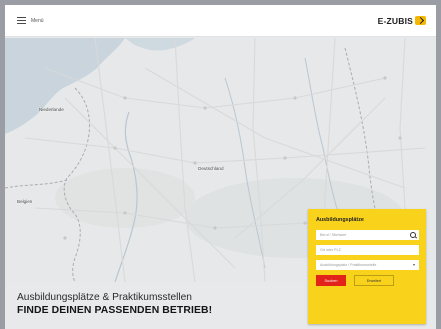 The image size is (441, 329). What do you see at coordinates (340, 220) in the screenshot?
I see `search-panel-title: Ausbildungsplätze` at bounding box center [340, 220].